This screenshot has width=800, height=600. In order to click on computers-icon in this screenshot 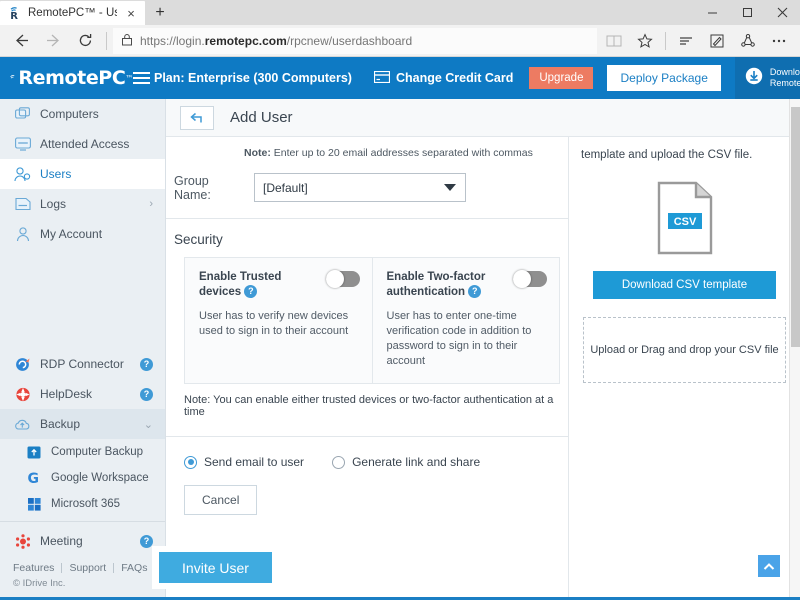, I will do `click(22, 114)`.